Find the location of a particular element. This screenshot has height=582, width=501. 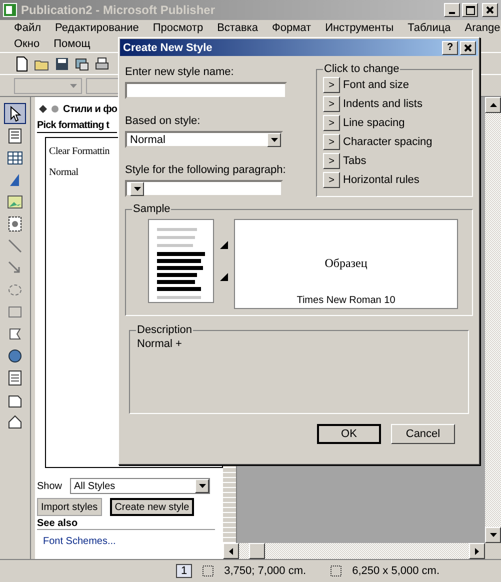

position-readout: 3,750; 7,000 cm. is located at coordinates (265, 571).